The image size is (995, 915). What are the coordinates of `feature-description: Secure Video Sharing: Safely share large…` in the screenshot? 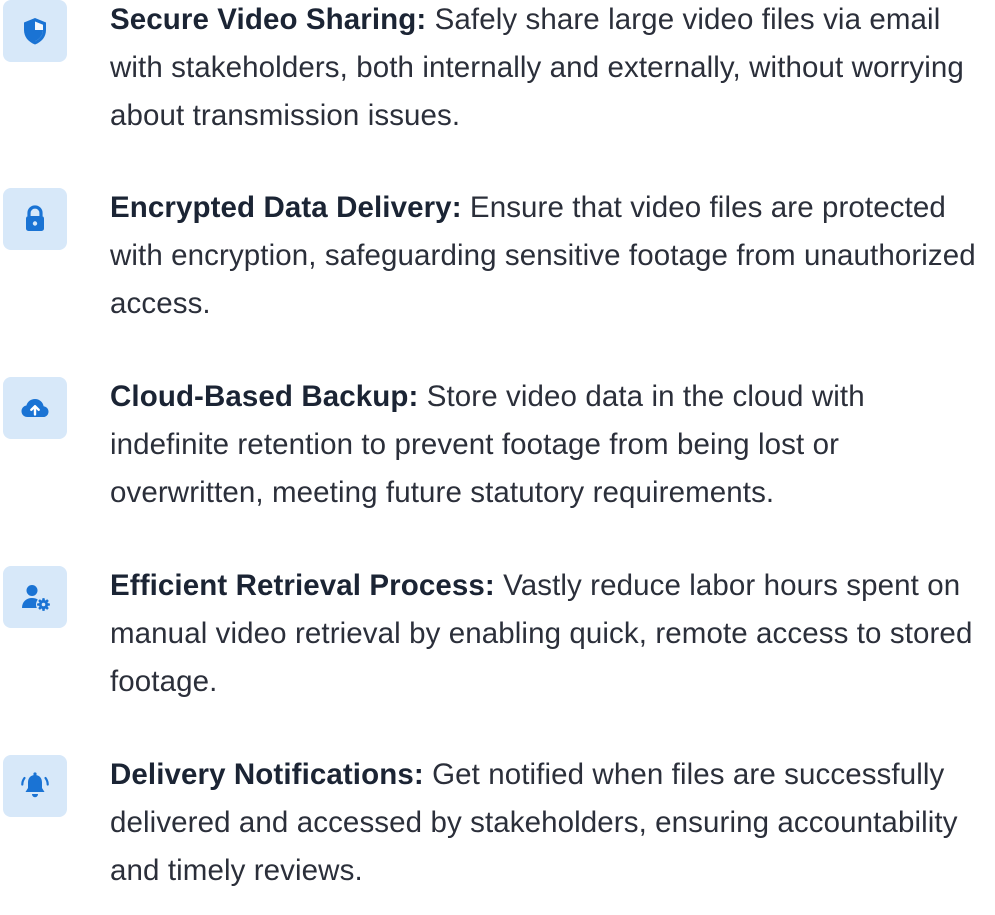 It's located at (550, 70).